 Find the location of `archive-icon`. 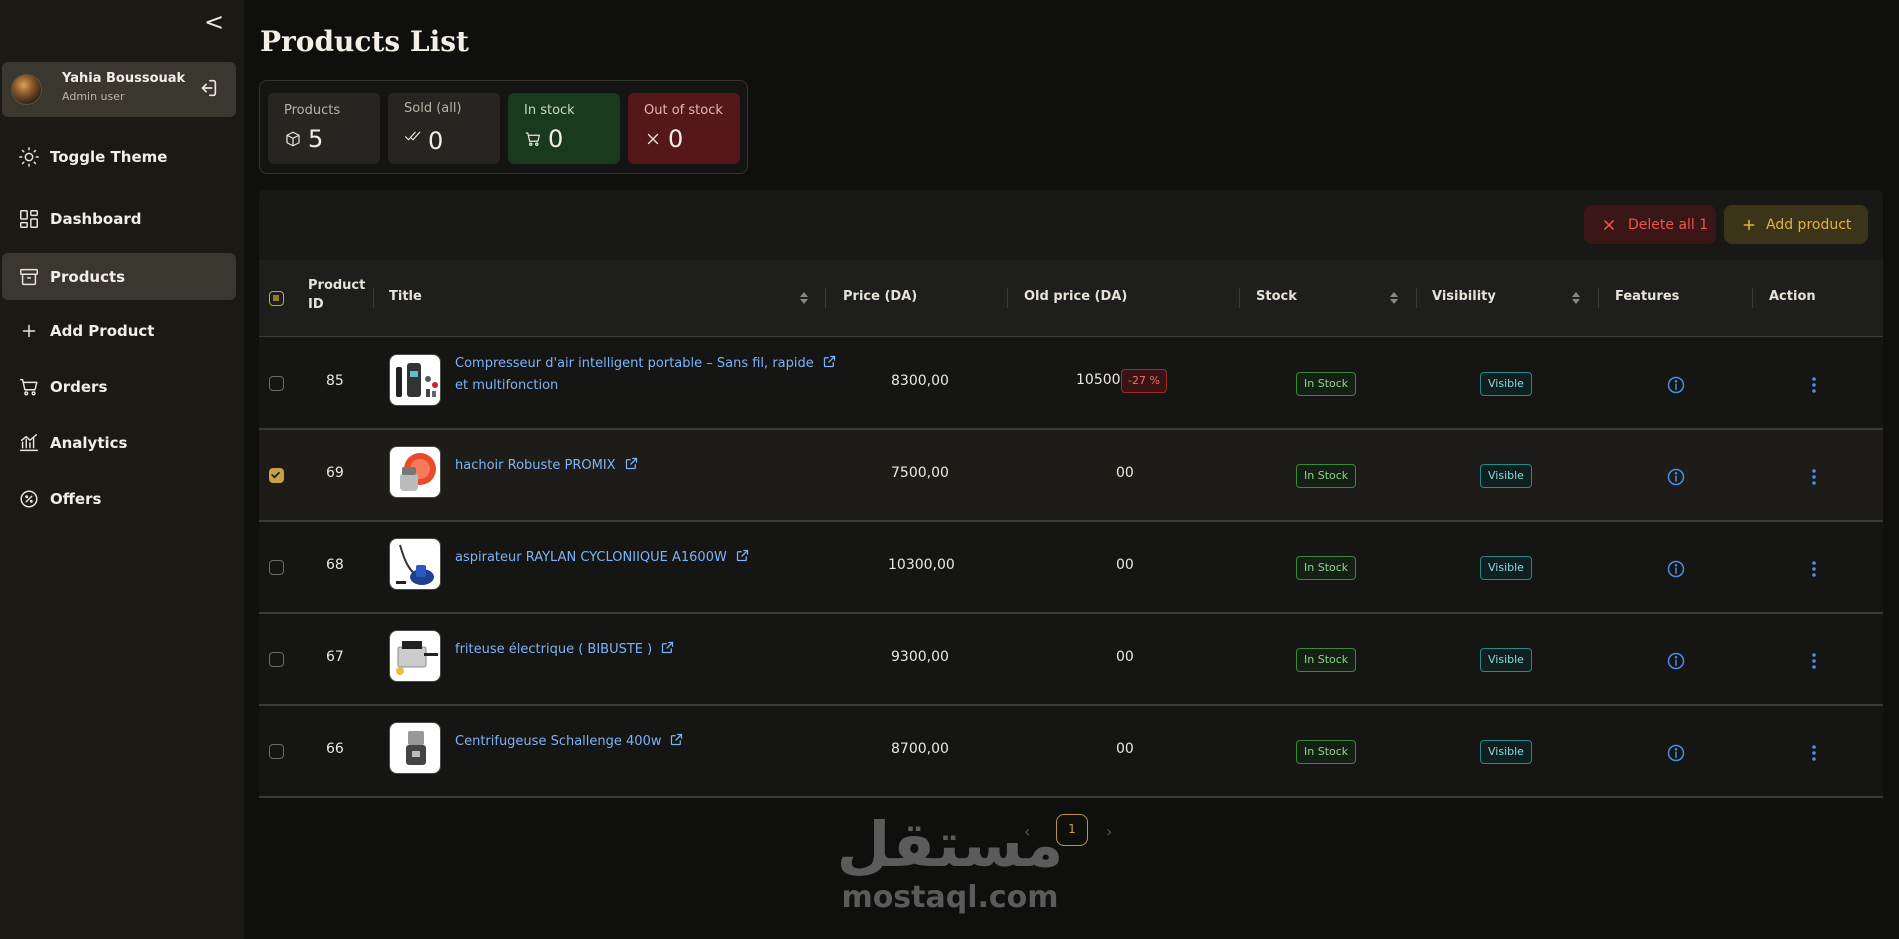

archive-icon is located at coordinates (29, 276).